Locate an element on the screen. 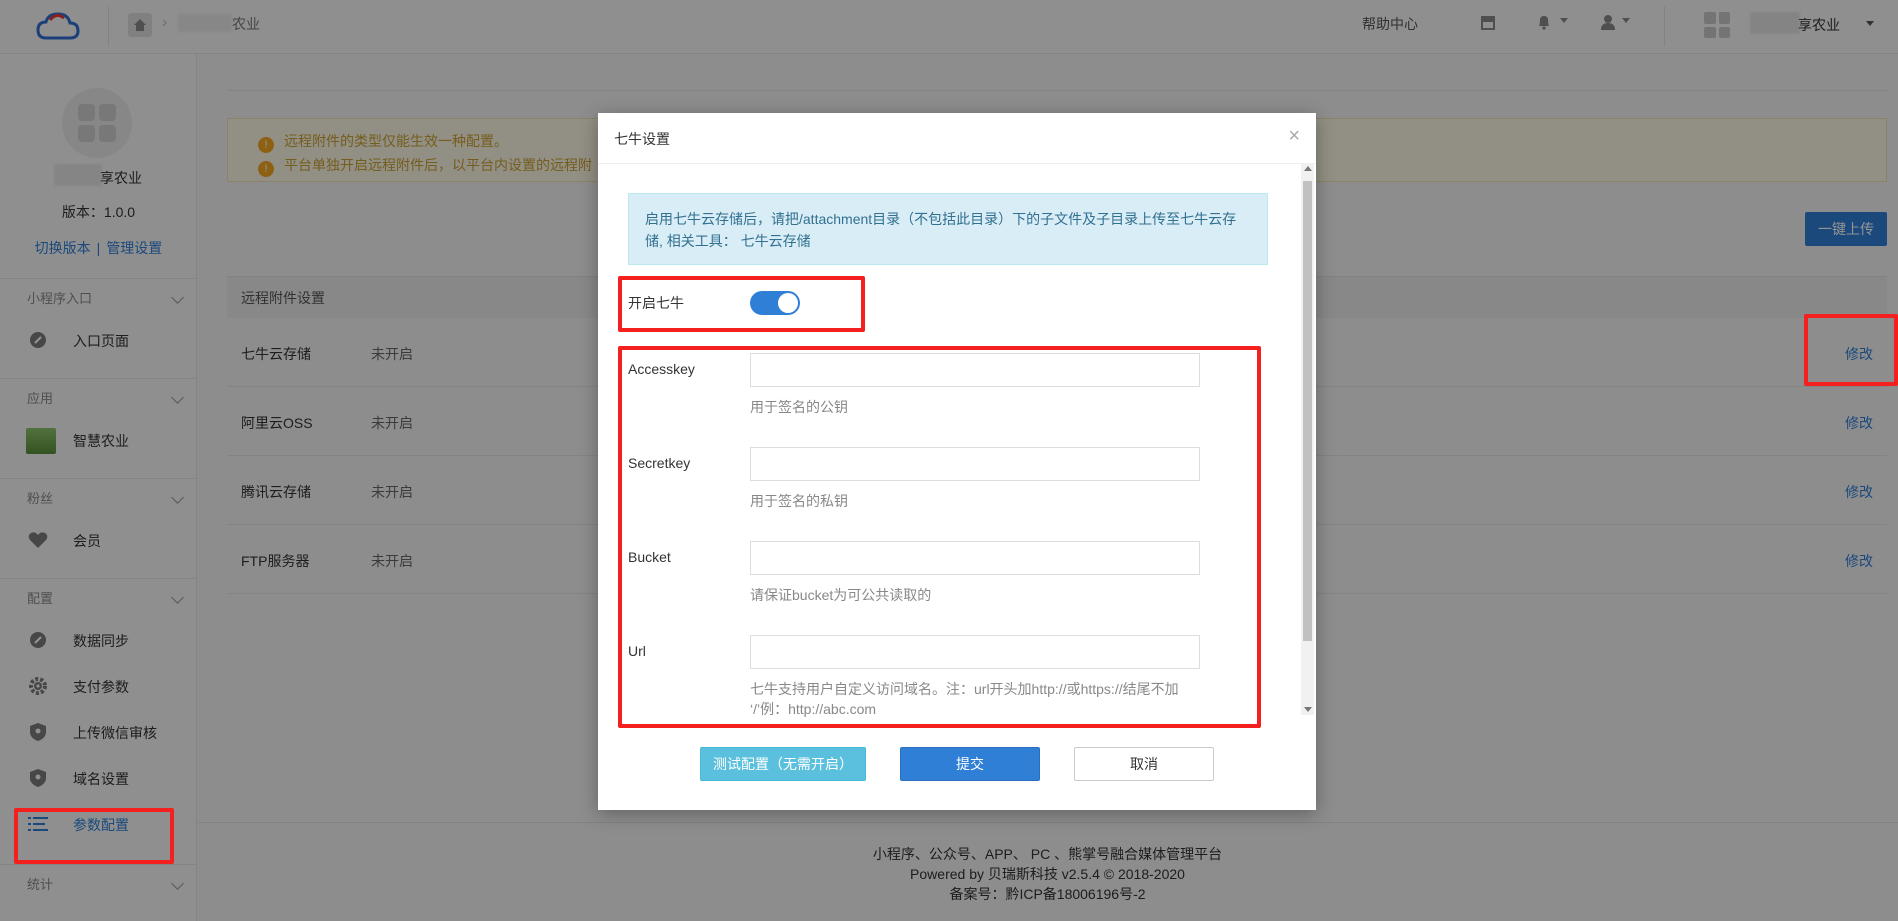 The width and height of the screenshot is (1898, 921). submit-button: 提交 is located at coordinates (970, 764).